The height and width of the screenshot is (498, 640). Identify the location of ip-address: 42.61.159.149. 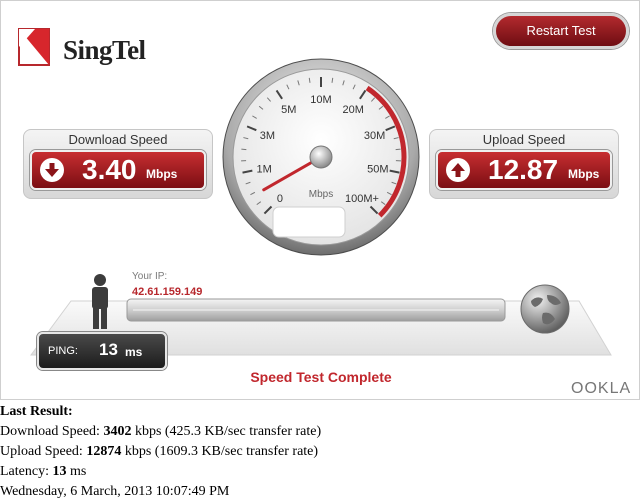
(167, 292).